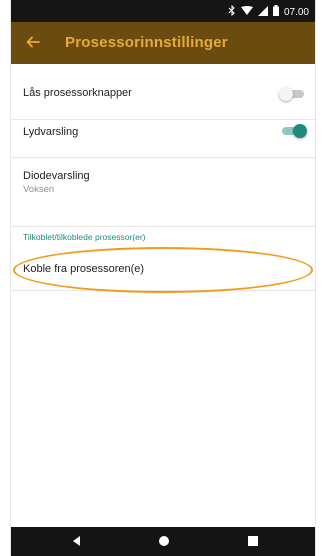  I want to click on sound-alert-switch, so click(293, 131).